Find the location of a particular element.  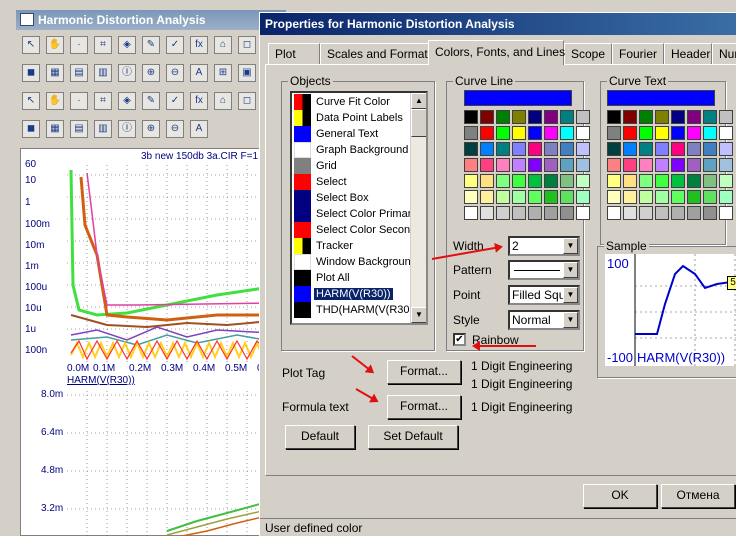

tab-scope: Scope is located at coordinates (588, 53).